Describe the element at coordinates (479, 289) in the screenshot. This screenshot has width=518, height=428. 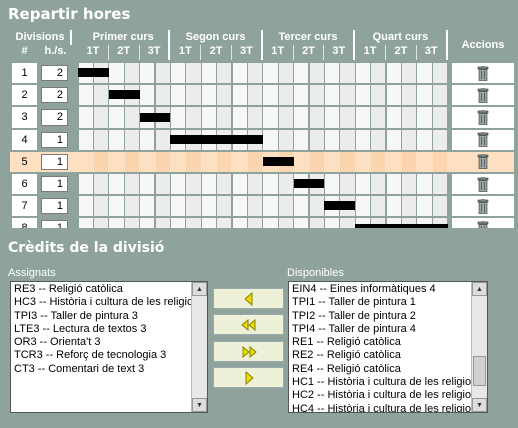
I see `scroll-up-icon: ▲` at that location.